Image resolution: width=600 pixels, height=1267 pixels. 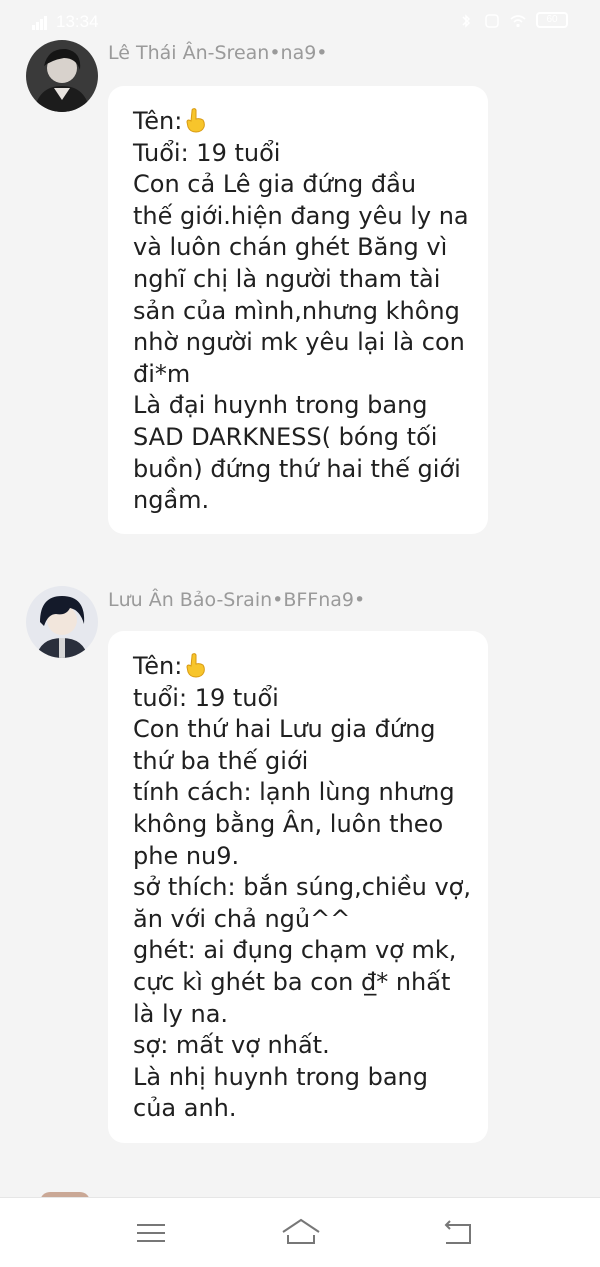 I want to click on post-username: Lưu Ân Bảo-Srain•BFFna9•, so click(x=236, y=600).